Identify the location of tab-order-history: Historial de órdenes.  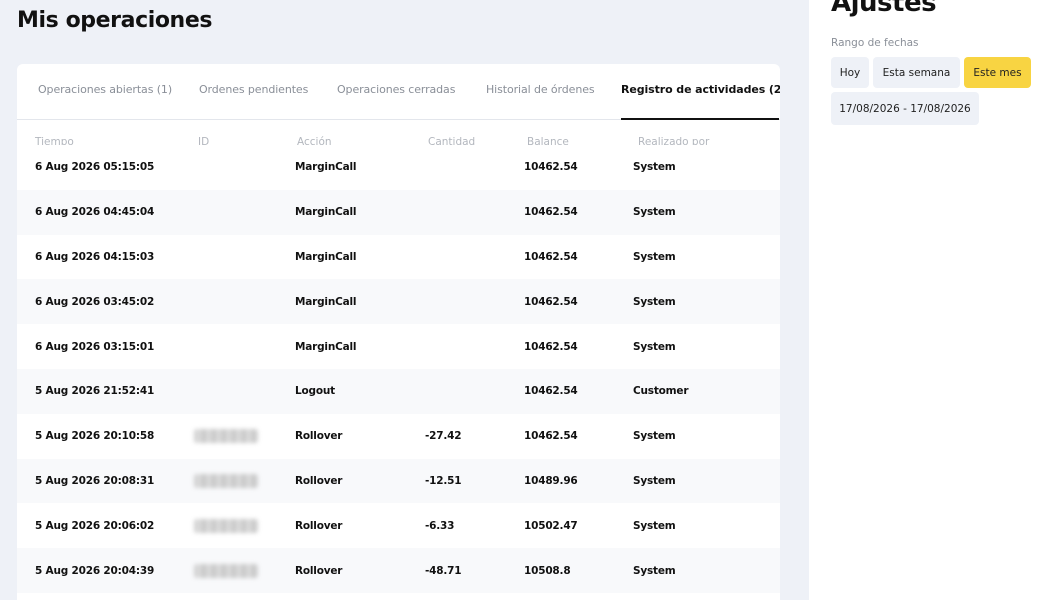
(540, 89).